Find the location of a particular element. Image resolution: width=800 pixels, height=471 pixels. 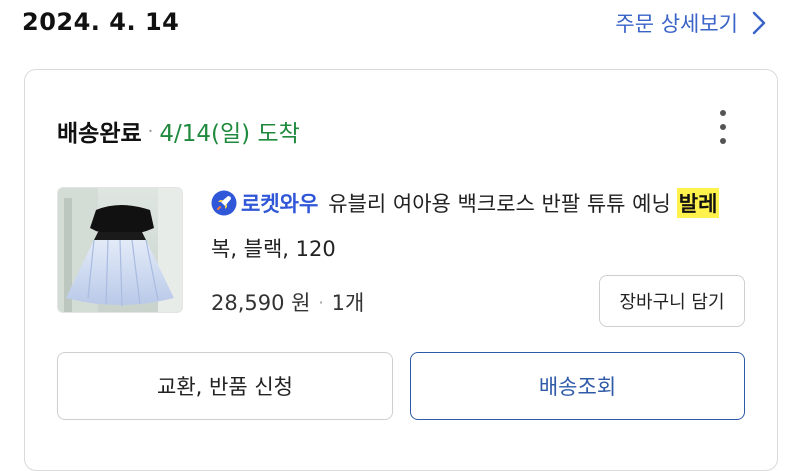

track-delivery-button: 배송조회 is located at coordinates (577, 386).